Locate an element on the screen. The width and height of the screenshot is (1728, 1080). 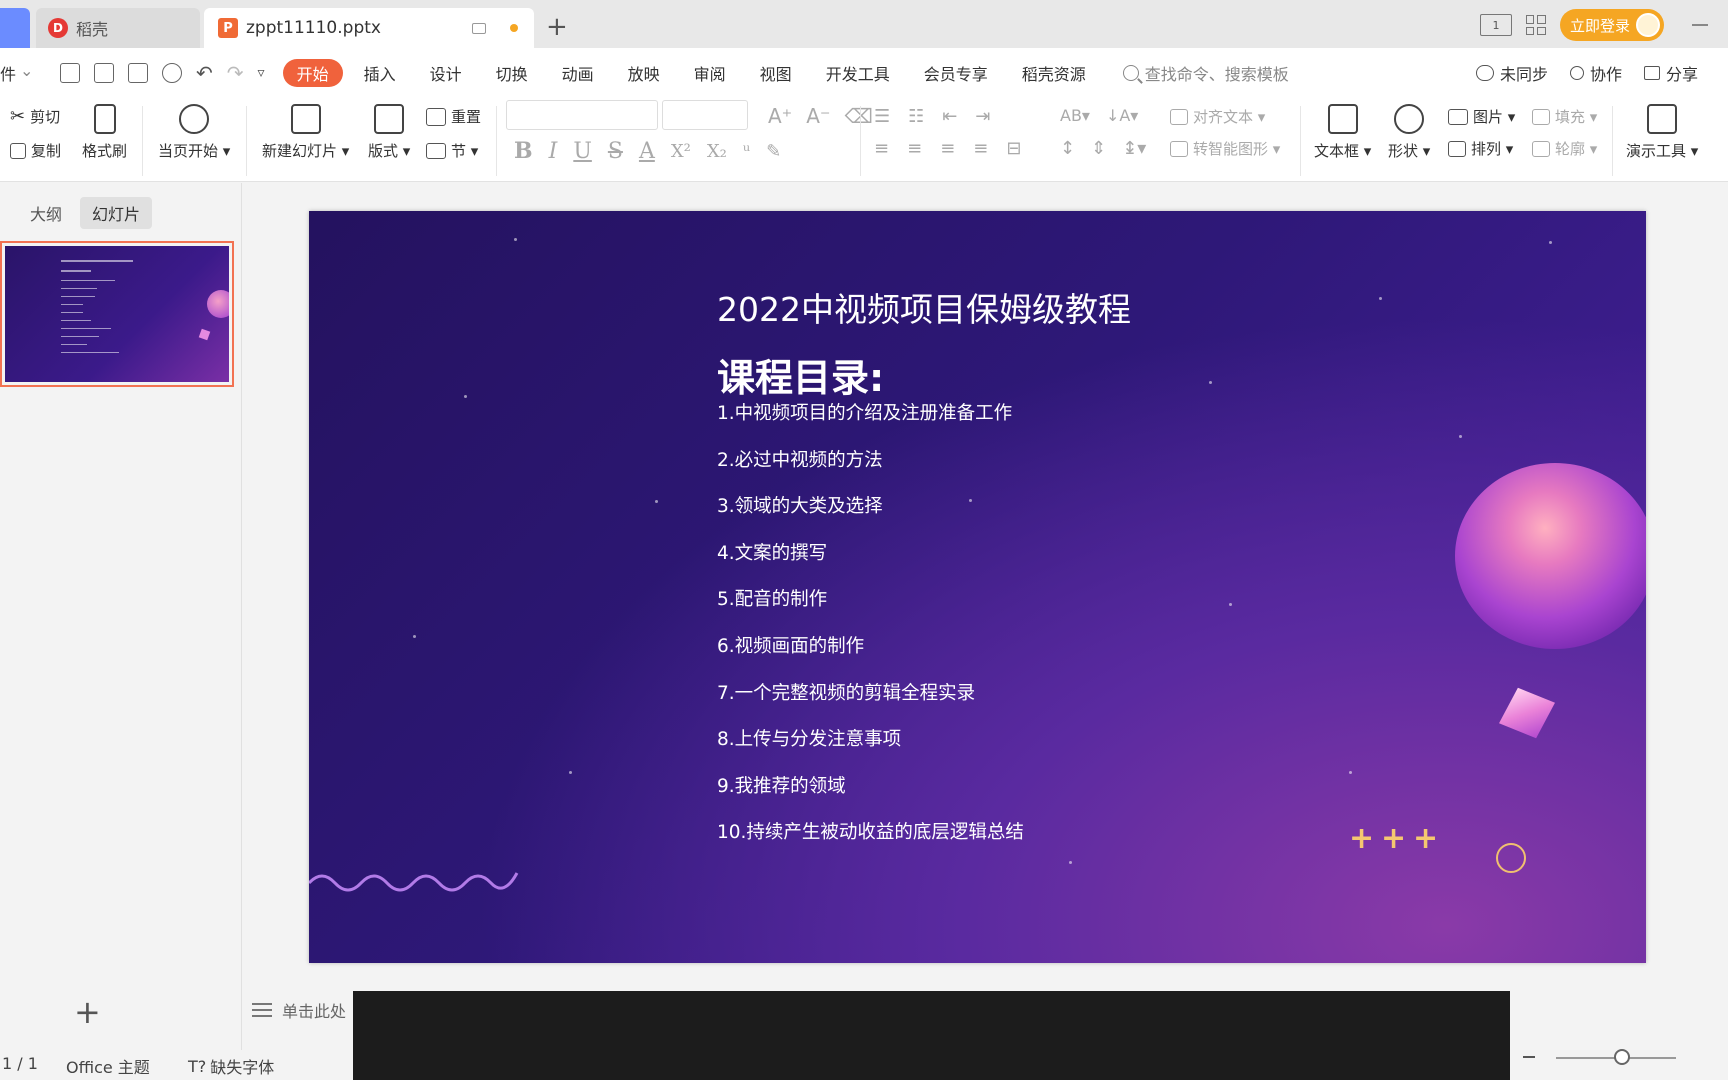
section-button: 节 ▾ is located at coordinates (452, 150).